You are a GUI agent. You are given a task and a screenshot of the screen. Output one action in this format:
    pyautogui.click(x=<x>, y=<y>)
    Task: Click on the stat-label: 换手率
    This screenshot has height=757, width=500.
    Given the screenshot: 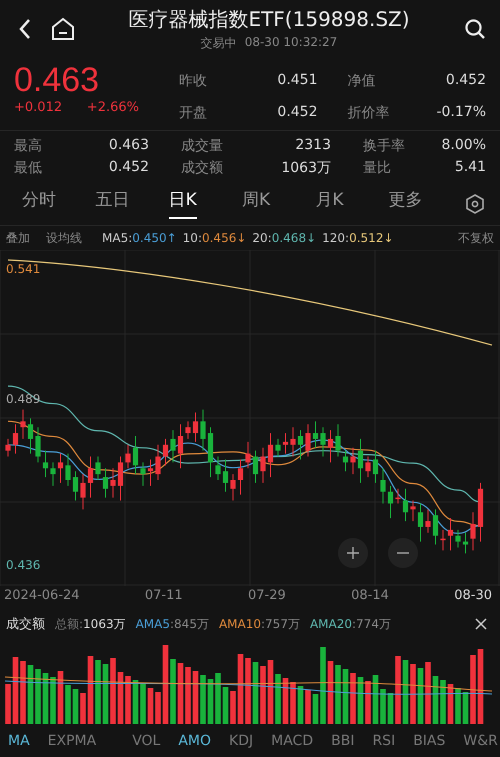 What is the action you would take?
    pyautogui.click(x=384, y=146)
    